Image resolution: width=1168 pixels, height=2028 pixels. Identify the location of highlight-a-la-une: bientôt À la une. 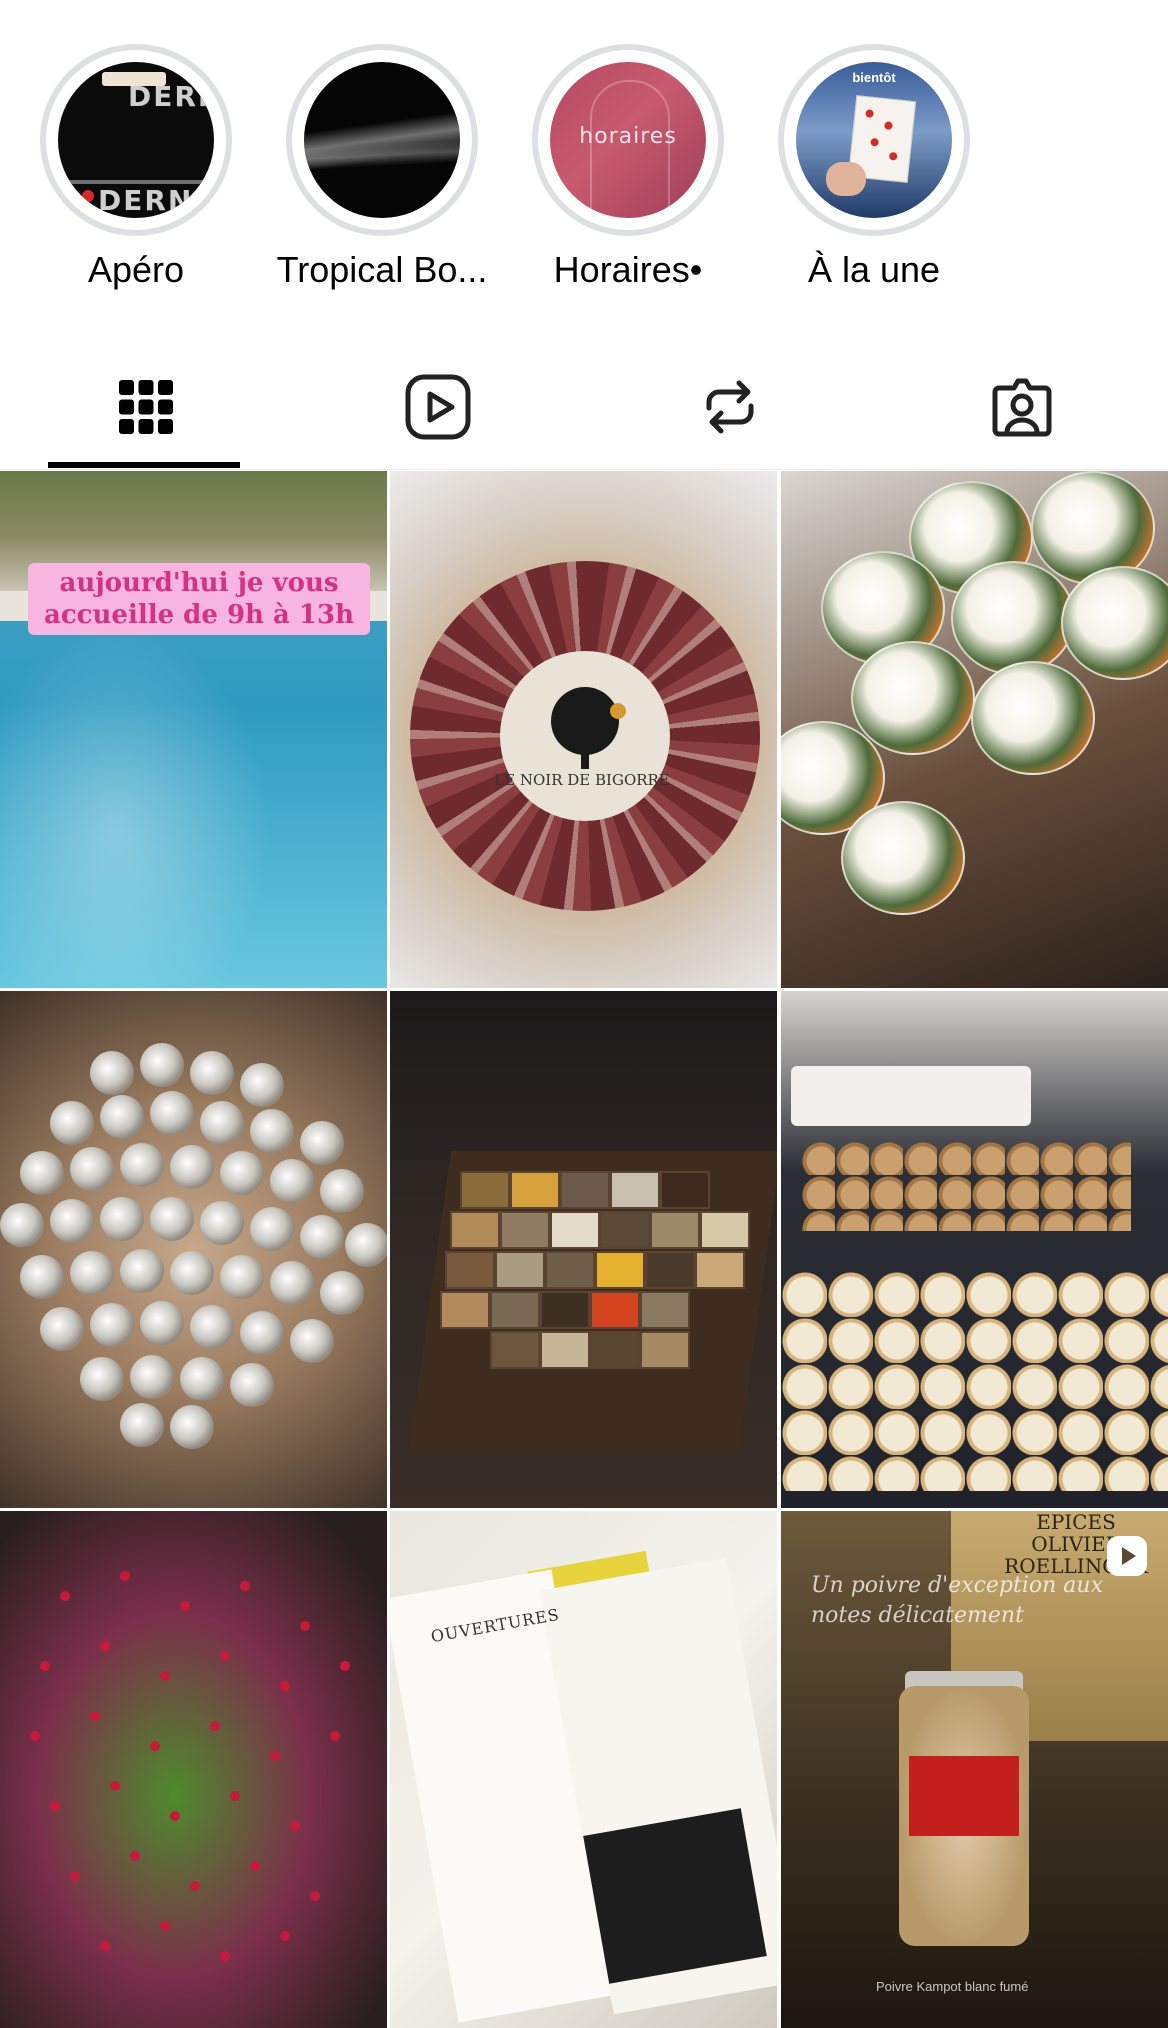
(874, 174).